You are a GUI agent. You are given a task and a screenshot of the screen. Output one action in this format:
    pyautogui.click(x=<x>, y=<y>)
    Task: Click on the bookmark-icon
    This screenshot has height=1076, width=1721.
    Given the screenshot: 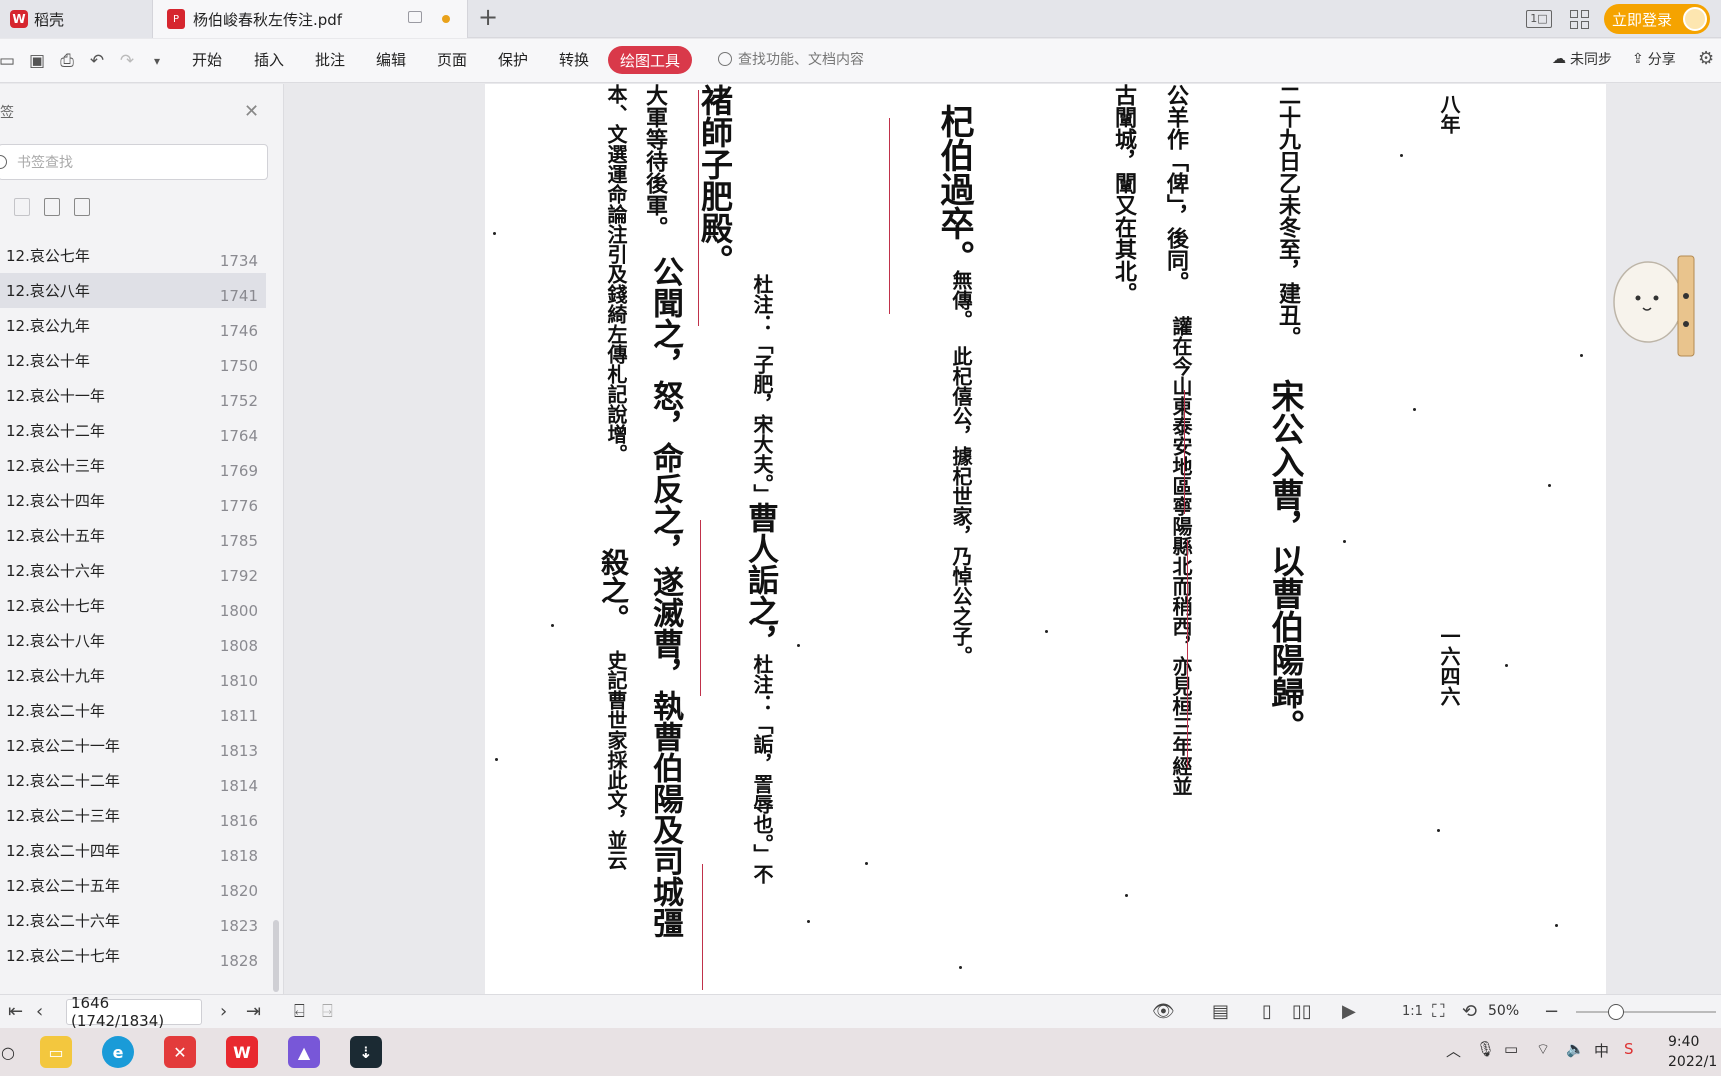 What is the action you would take?
    pyautogui.click(x=82, y=207)
    